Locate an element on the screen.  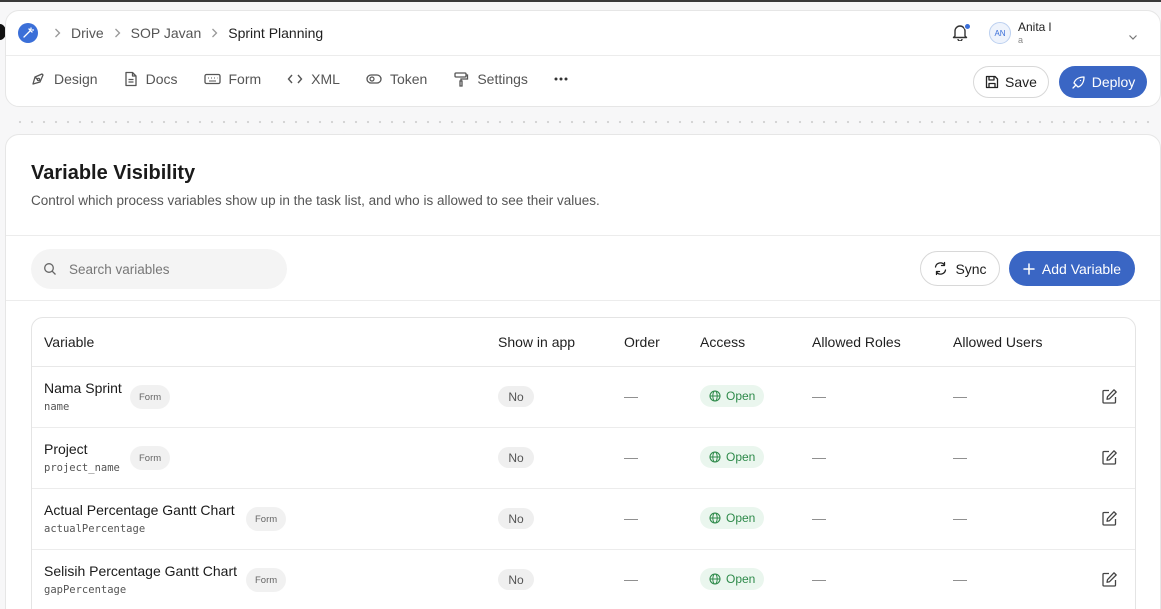
breadcrumb-drive: Drive is located at coordinates (87, 33).